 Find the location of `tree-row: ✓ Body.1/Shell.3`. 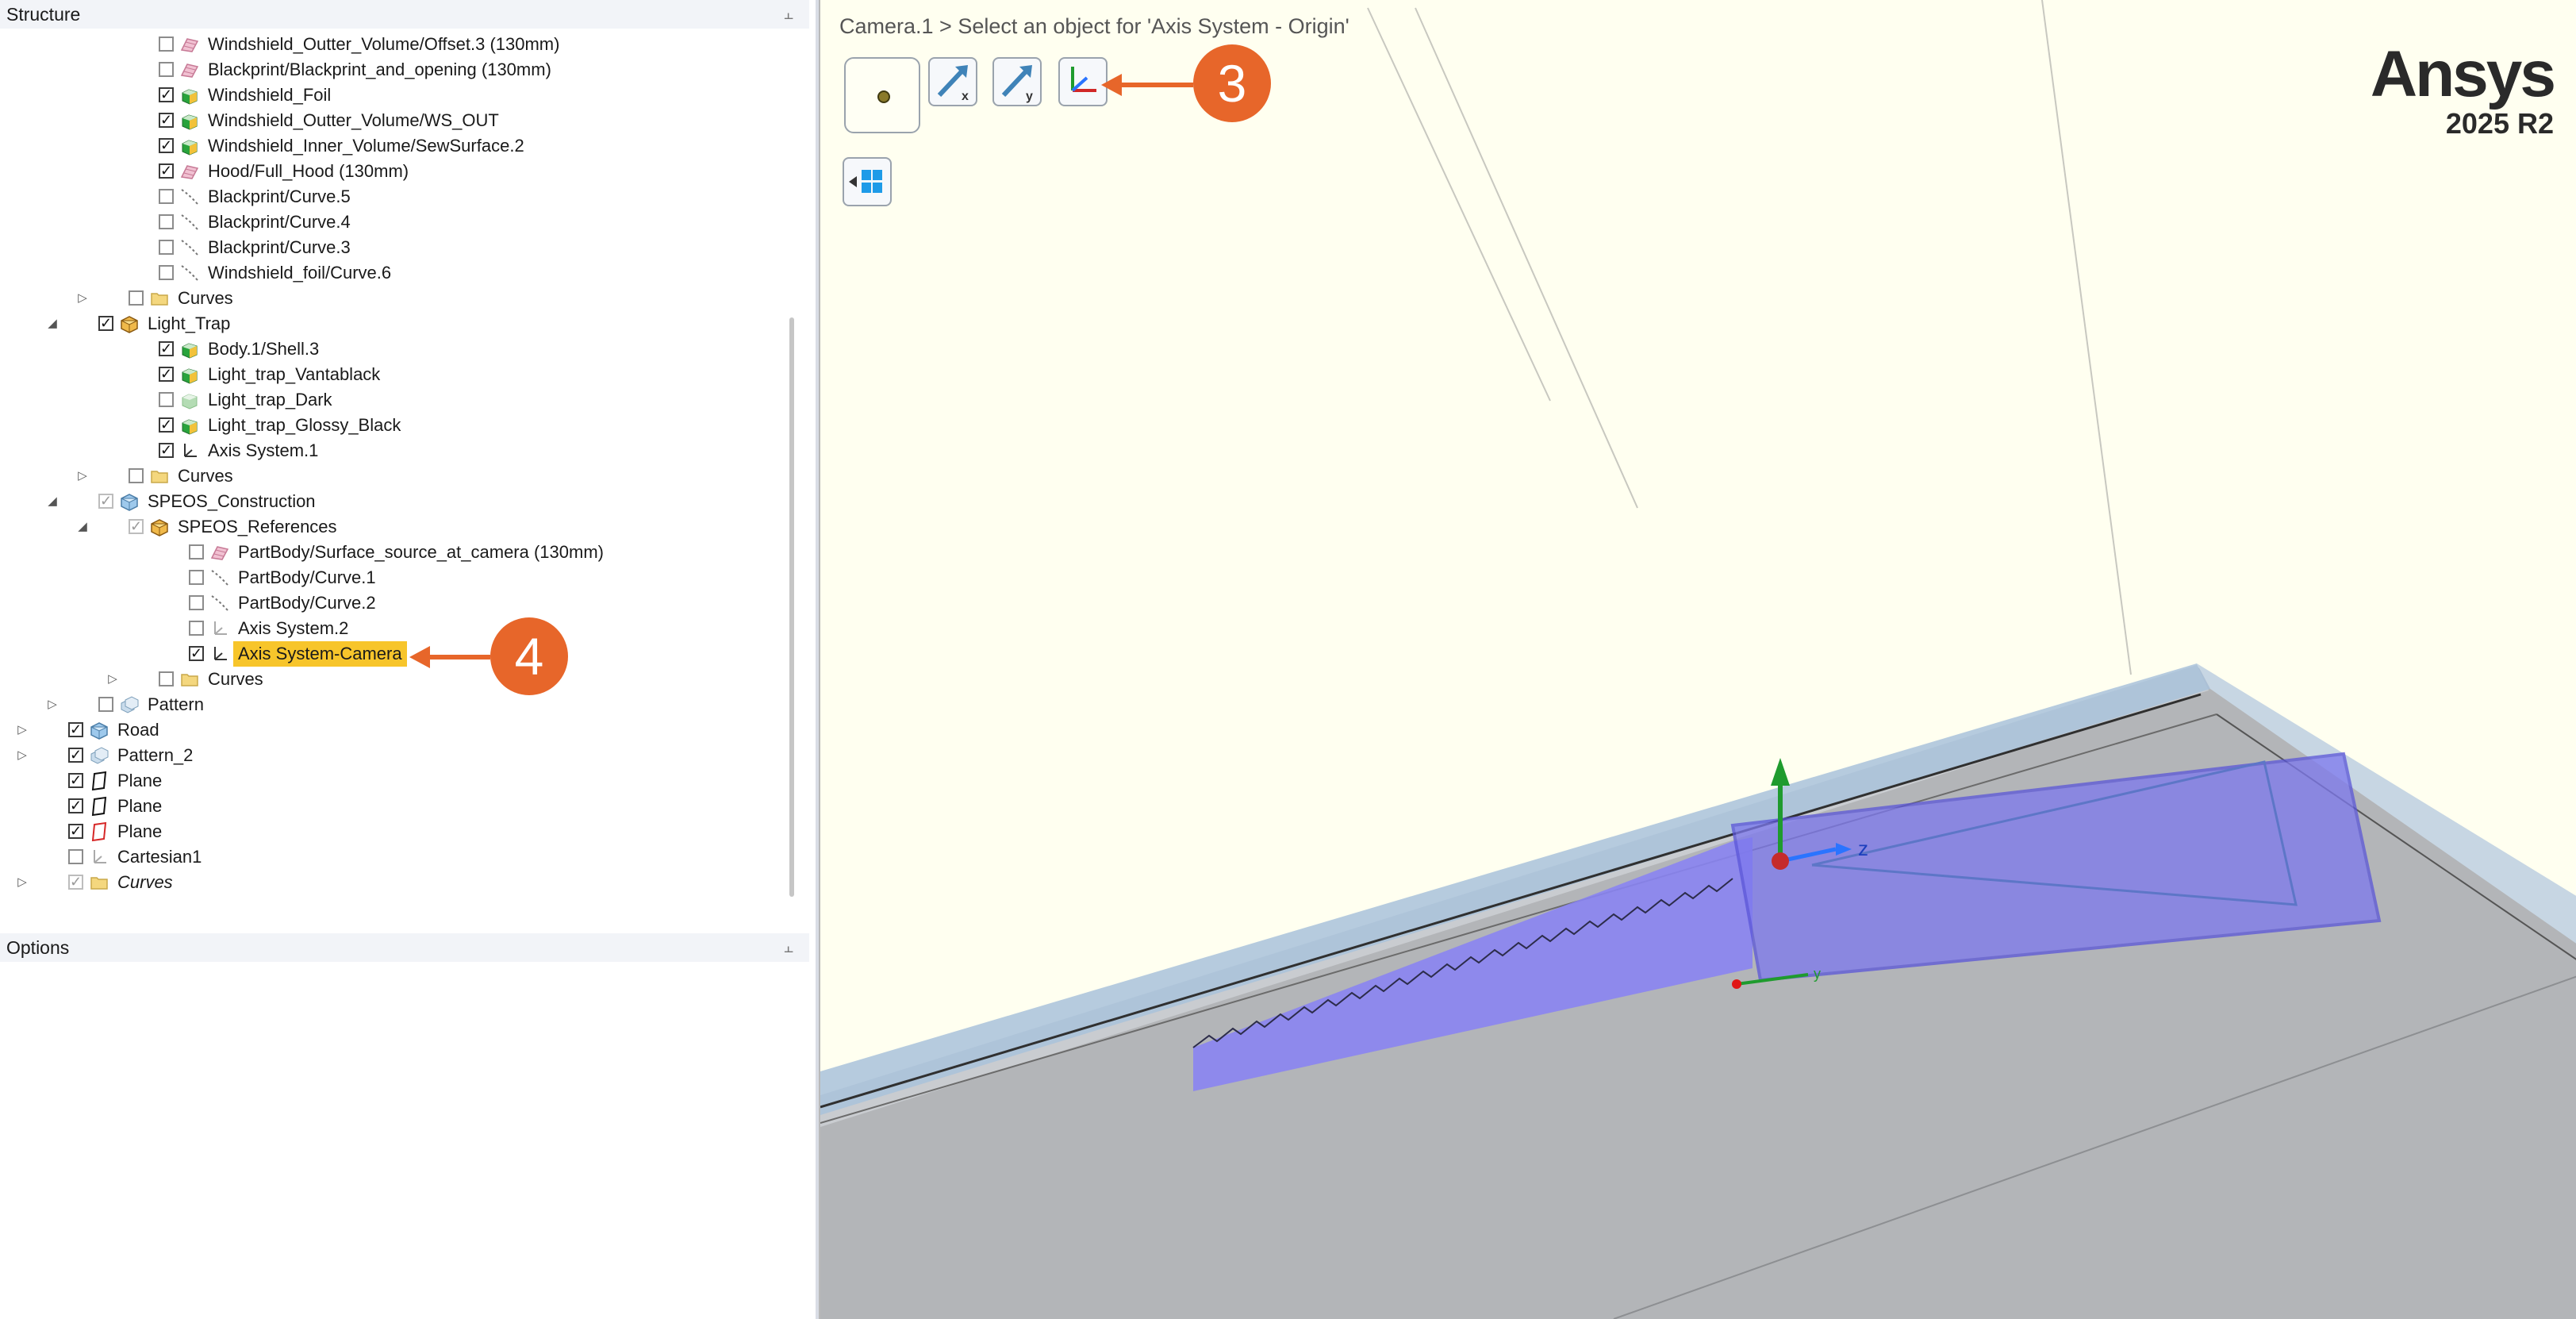

tree-row: ✓ Body.1/Shell.3 is located at coordinates (388, 349).